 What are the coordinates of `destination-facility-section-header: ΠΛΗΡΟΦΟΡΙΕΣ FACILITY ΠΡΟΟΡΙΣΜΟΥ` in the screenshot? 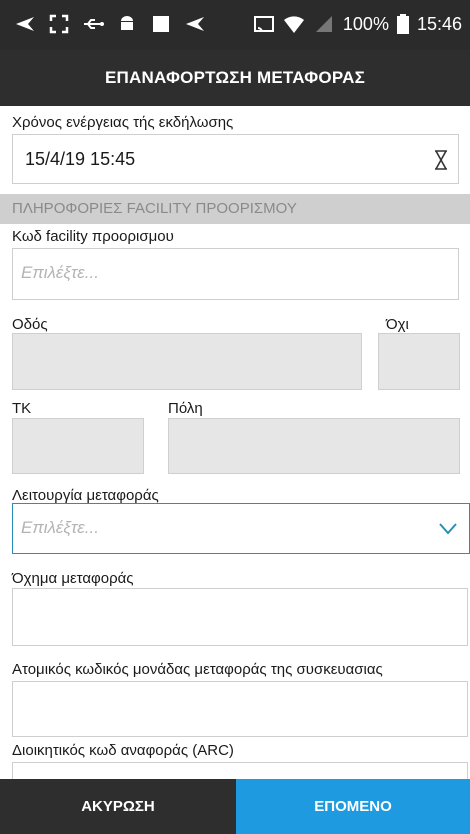 It's located at (235, 209).